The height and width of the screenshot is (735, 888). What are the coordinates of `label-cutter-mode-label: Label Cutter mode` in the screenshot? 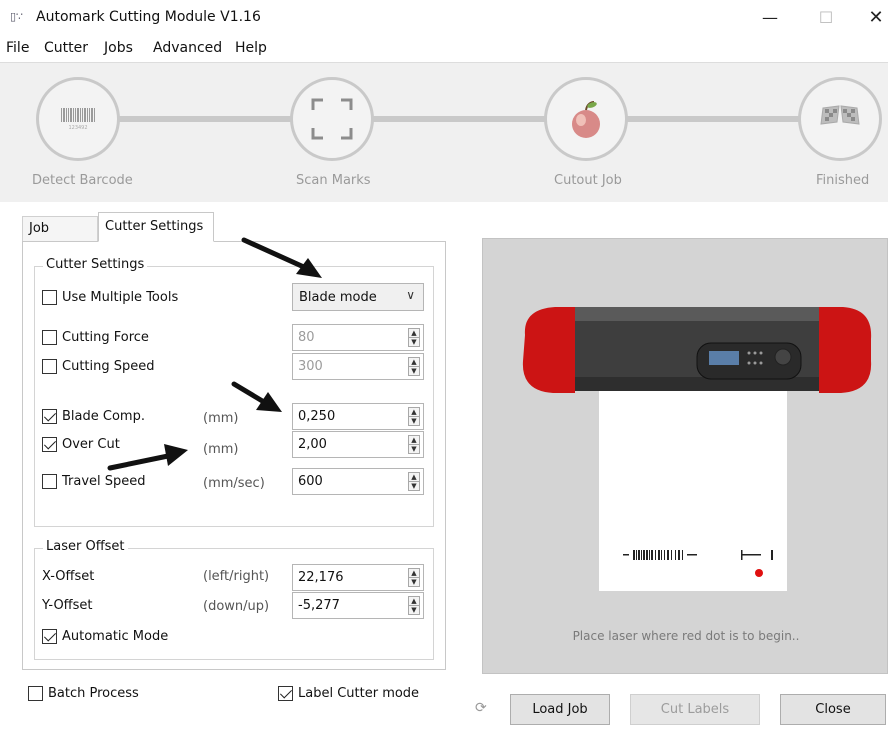 It's located at (359, 693).